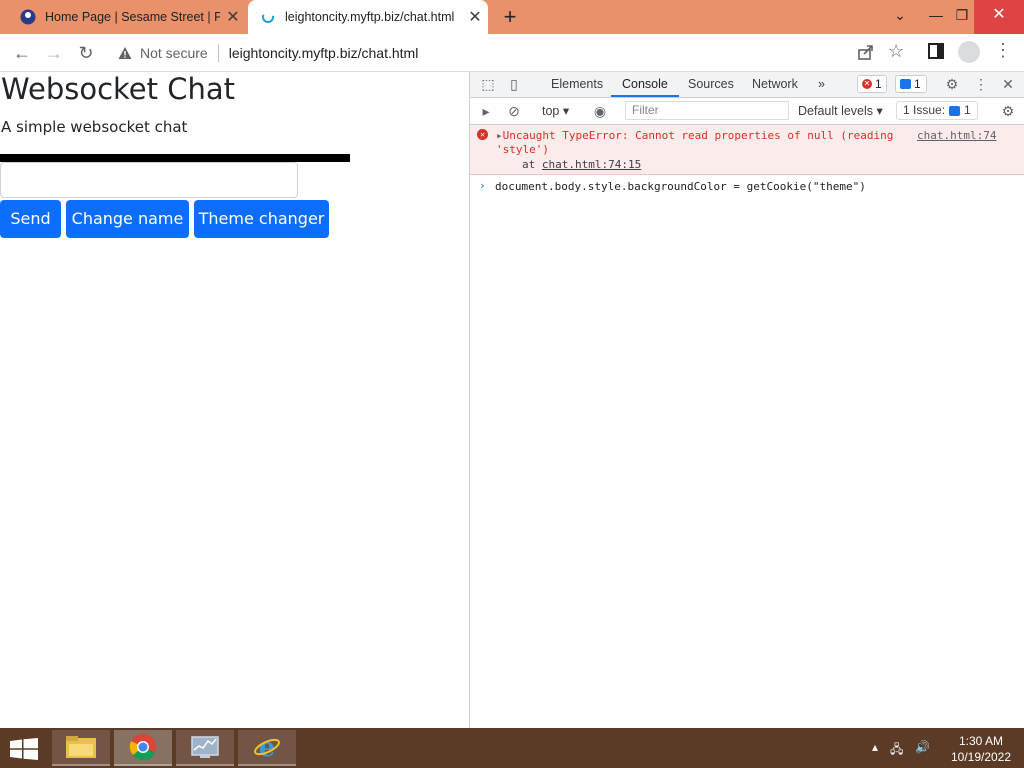  Describe the element at coordinates (1008, 111) in the screenshot. I see `console-settings-gear-icon: ⚙` at that location.